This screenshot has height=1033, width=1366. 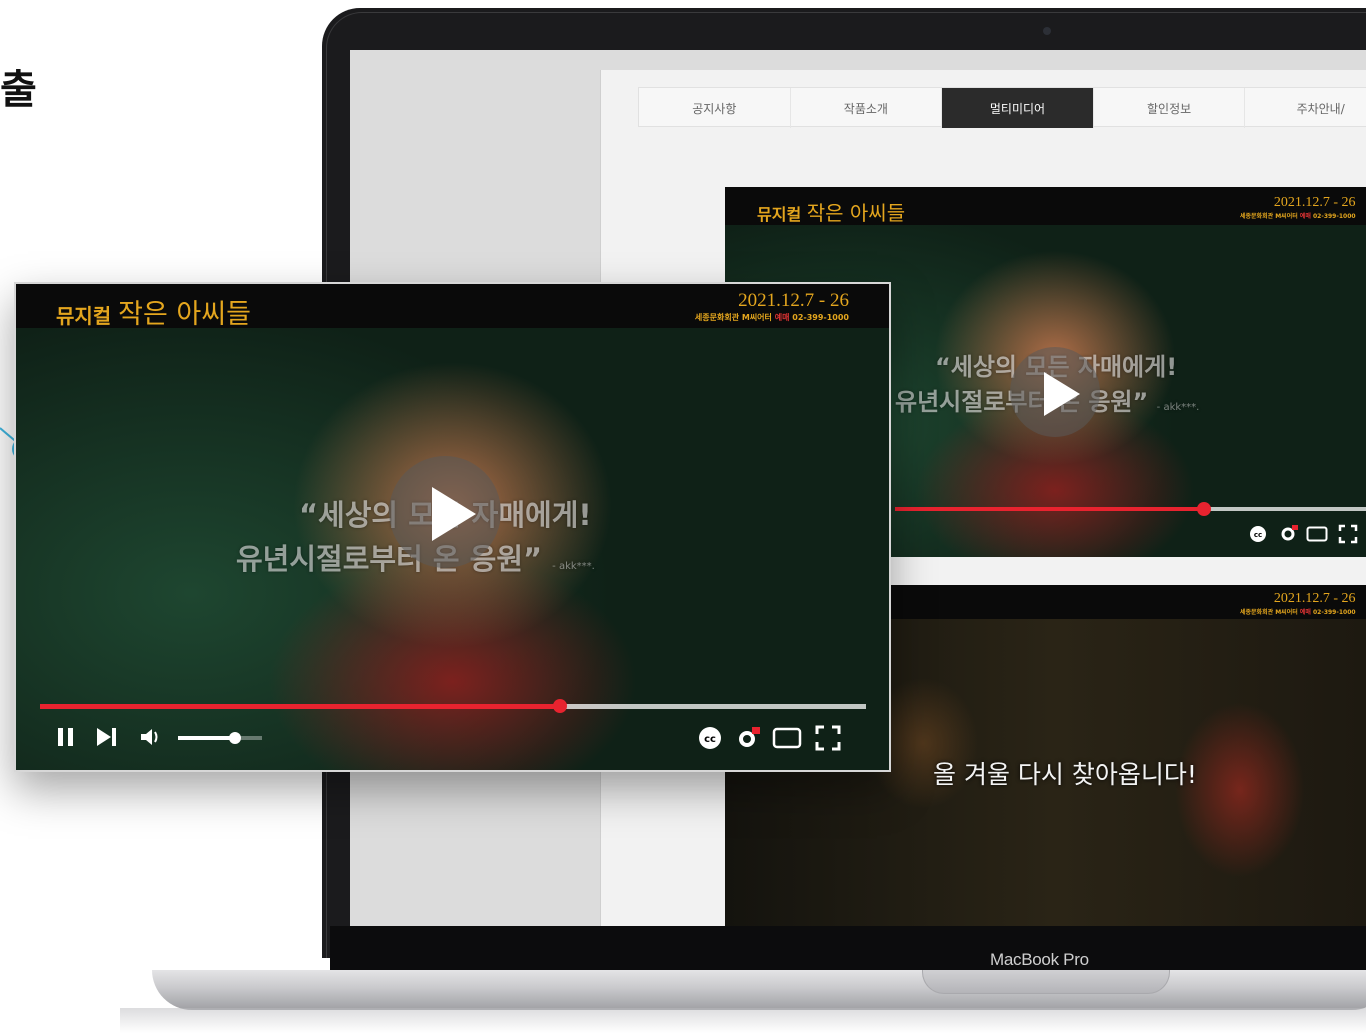 What do you see at coordinates (867, 108) in the screenshot?
I see `tab-show-info: 작품소개` at bounding box center [867, 108].